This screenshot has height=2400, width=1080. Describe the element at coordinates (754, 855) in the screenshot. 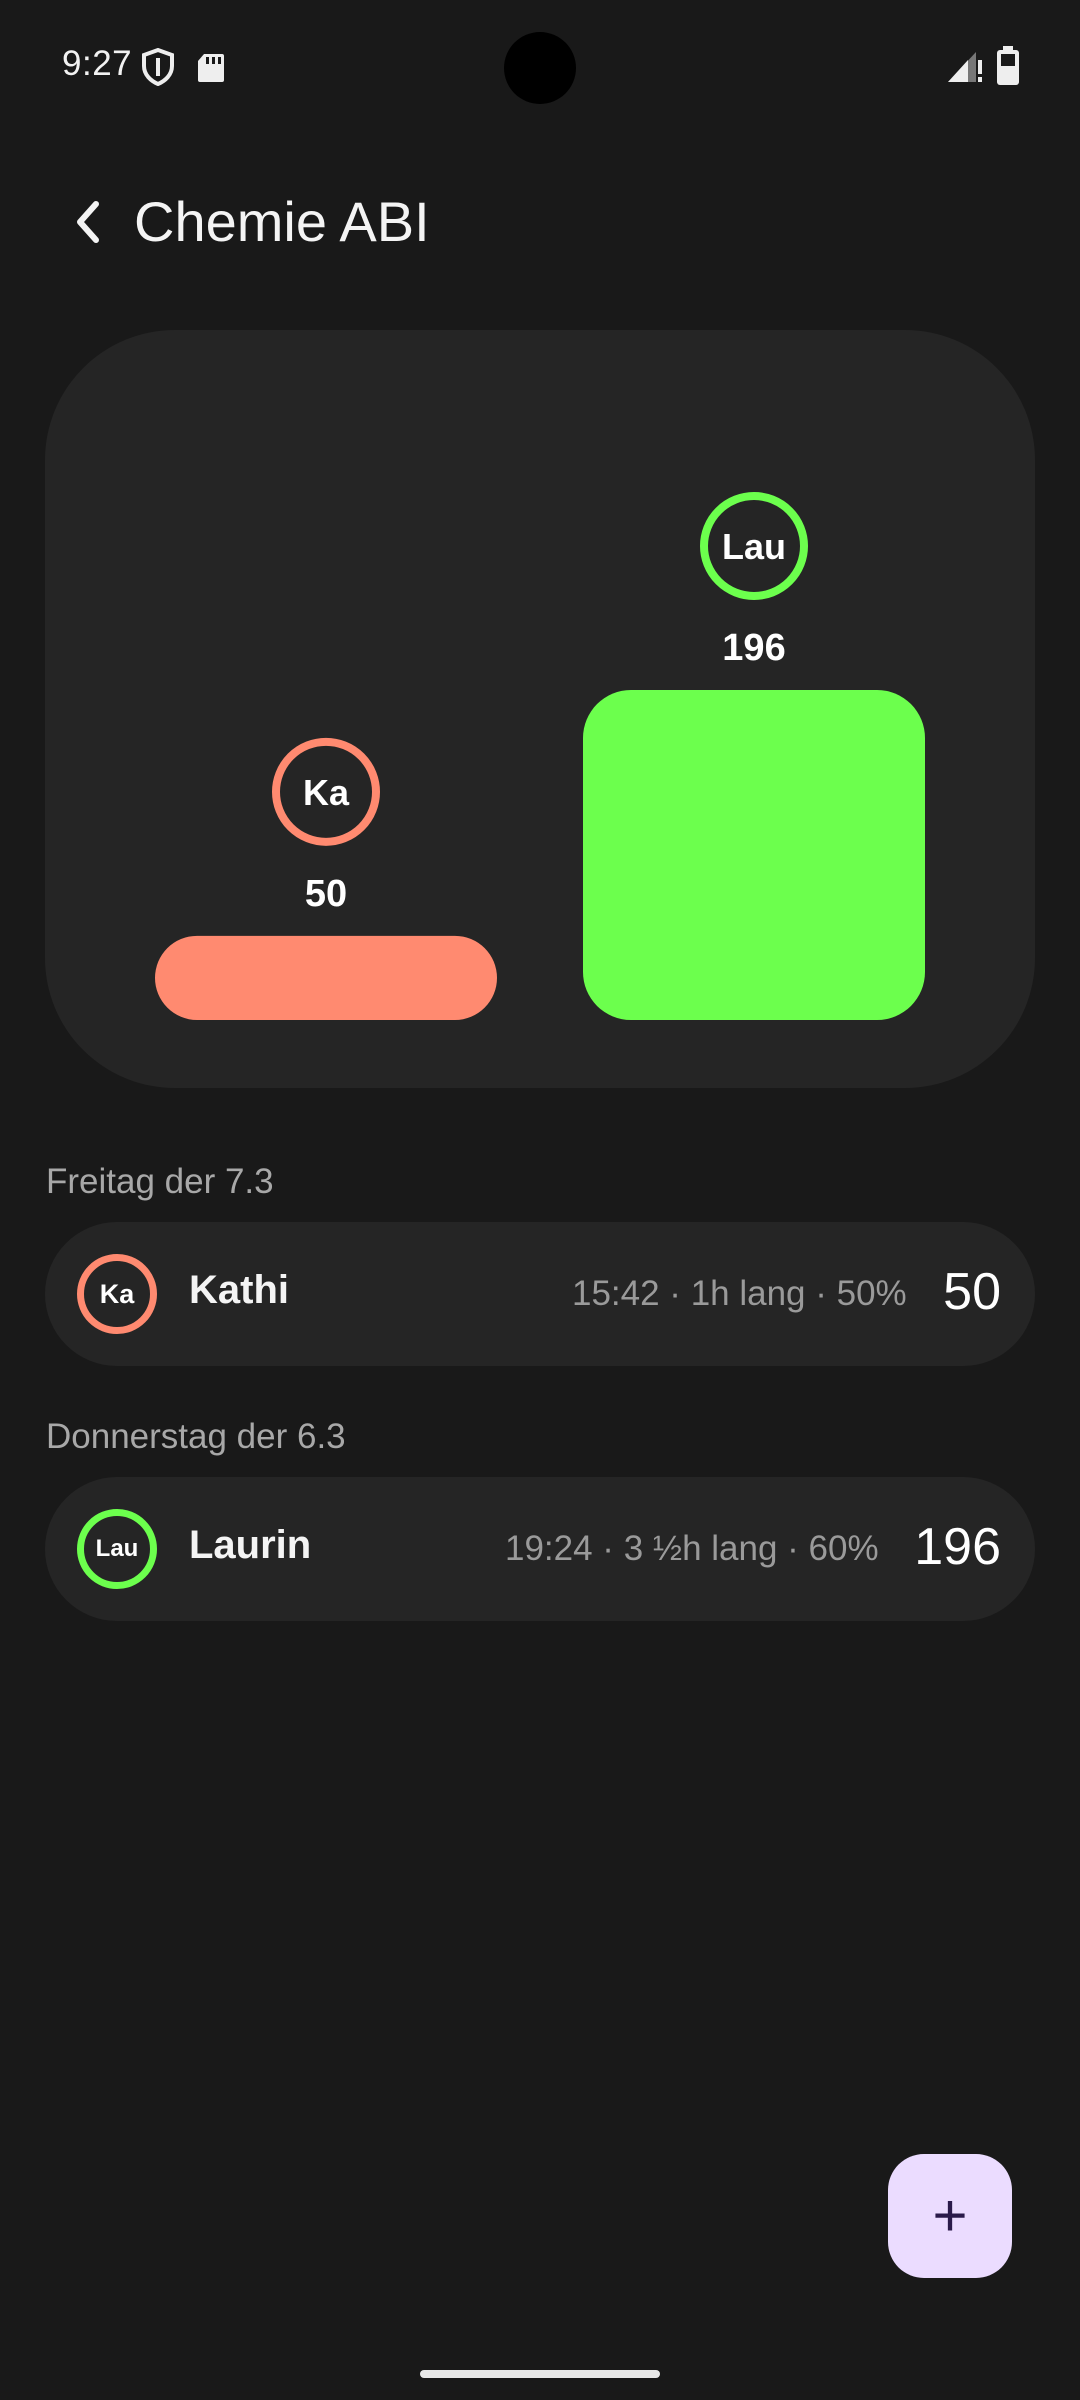

I see `chart-bar-lau` at that location.